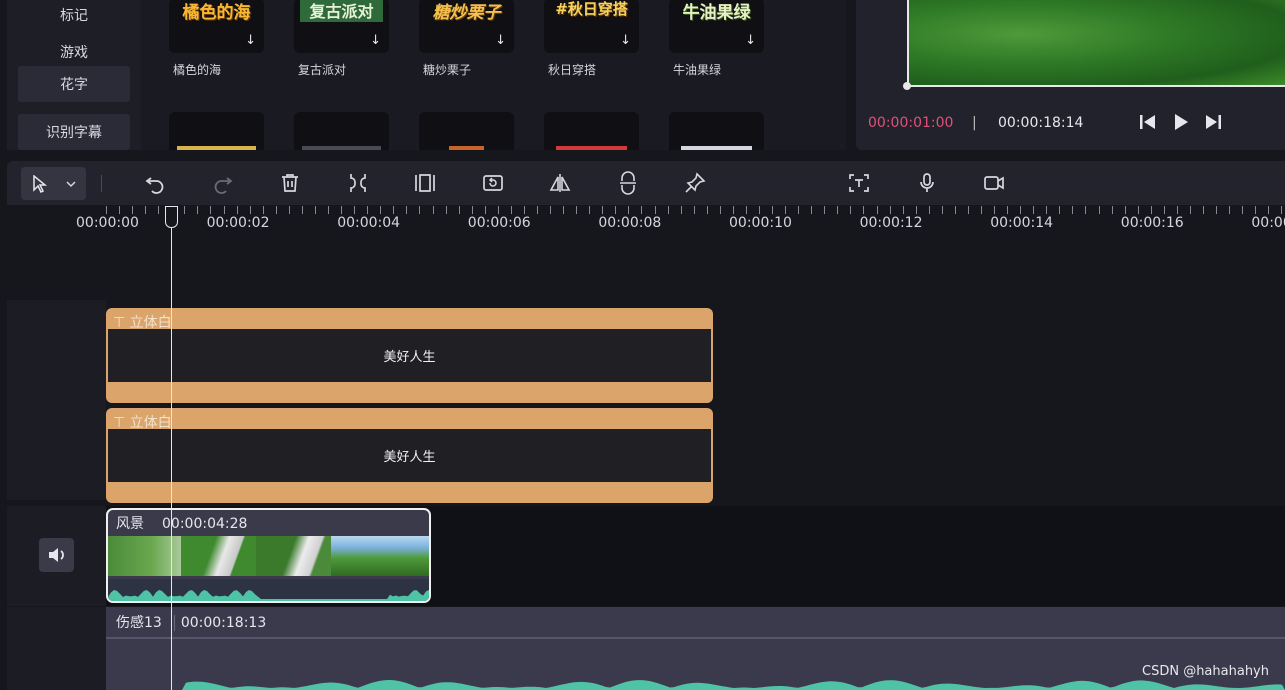  I want to click on audio-clip-divider, so click(695, 638).